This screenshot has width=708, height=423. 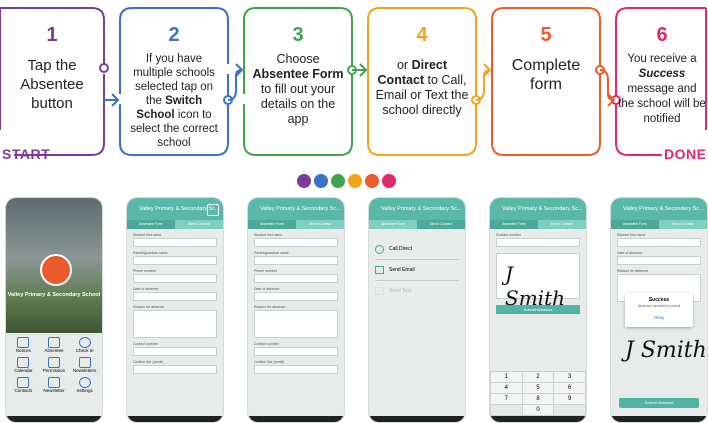 I want to click on key: 8, so click(x=538, y=399).